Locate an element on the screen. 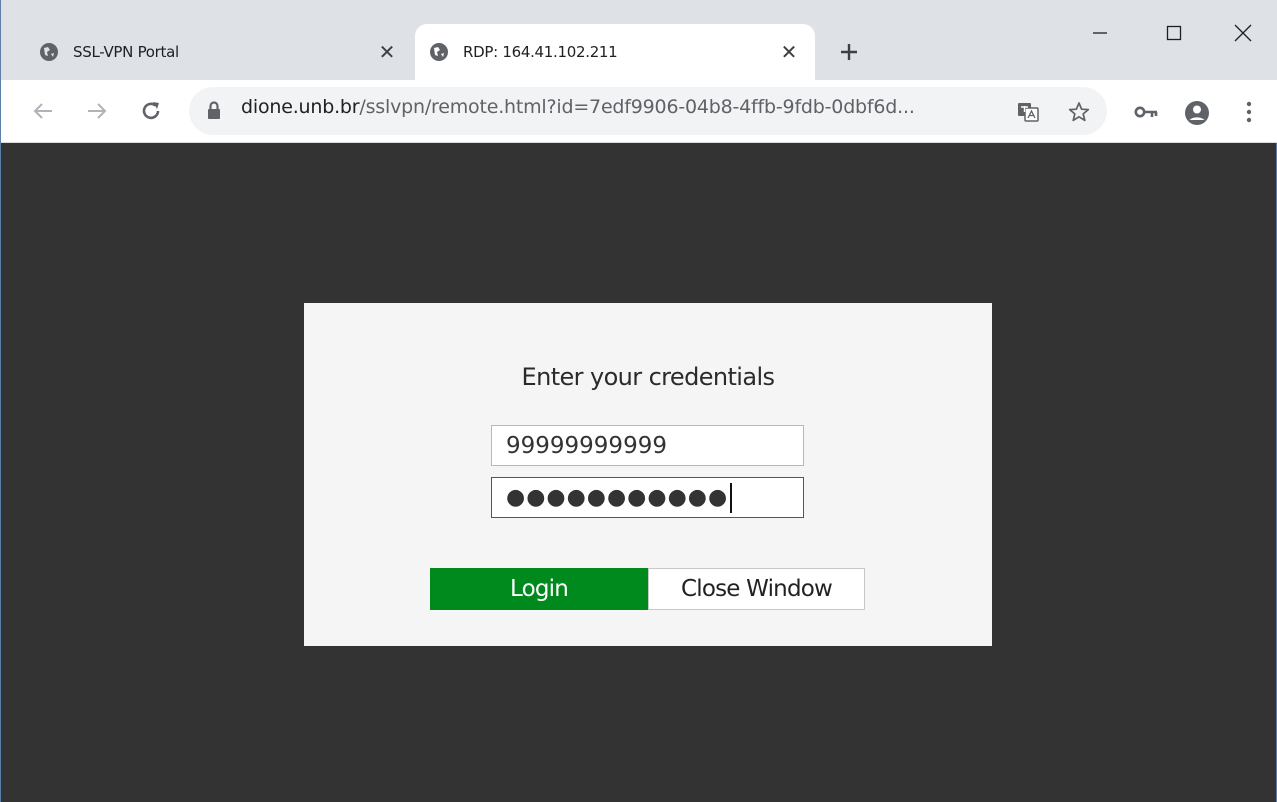 The width and height of the screenshot is (1277, 802). reload-button is located at coordinates (151, 111).